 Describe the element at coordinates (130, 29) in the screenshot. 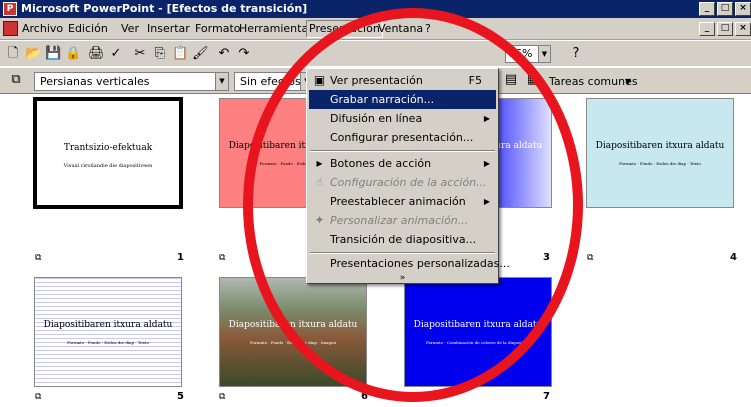

I see `menu-ver: Ver` at that location.